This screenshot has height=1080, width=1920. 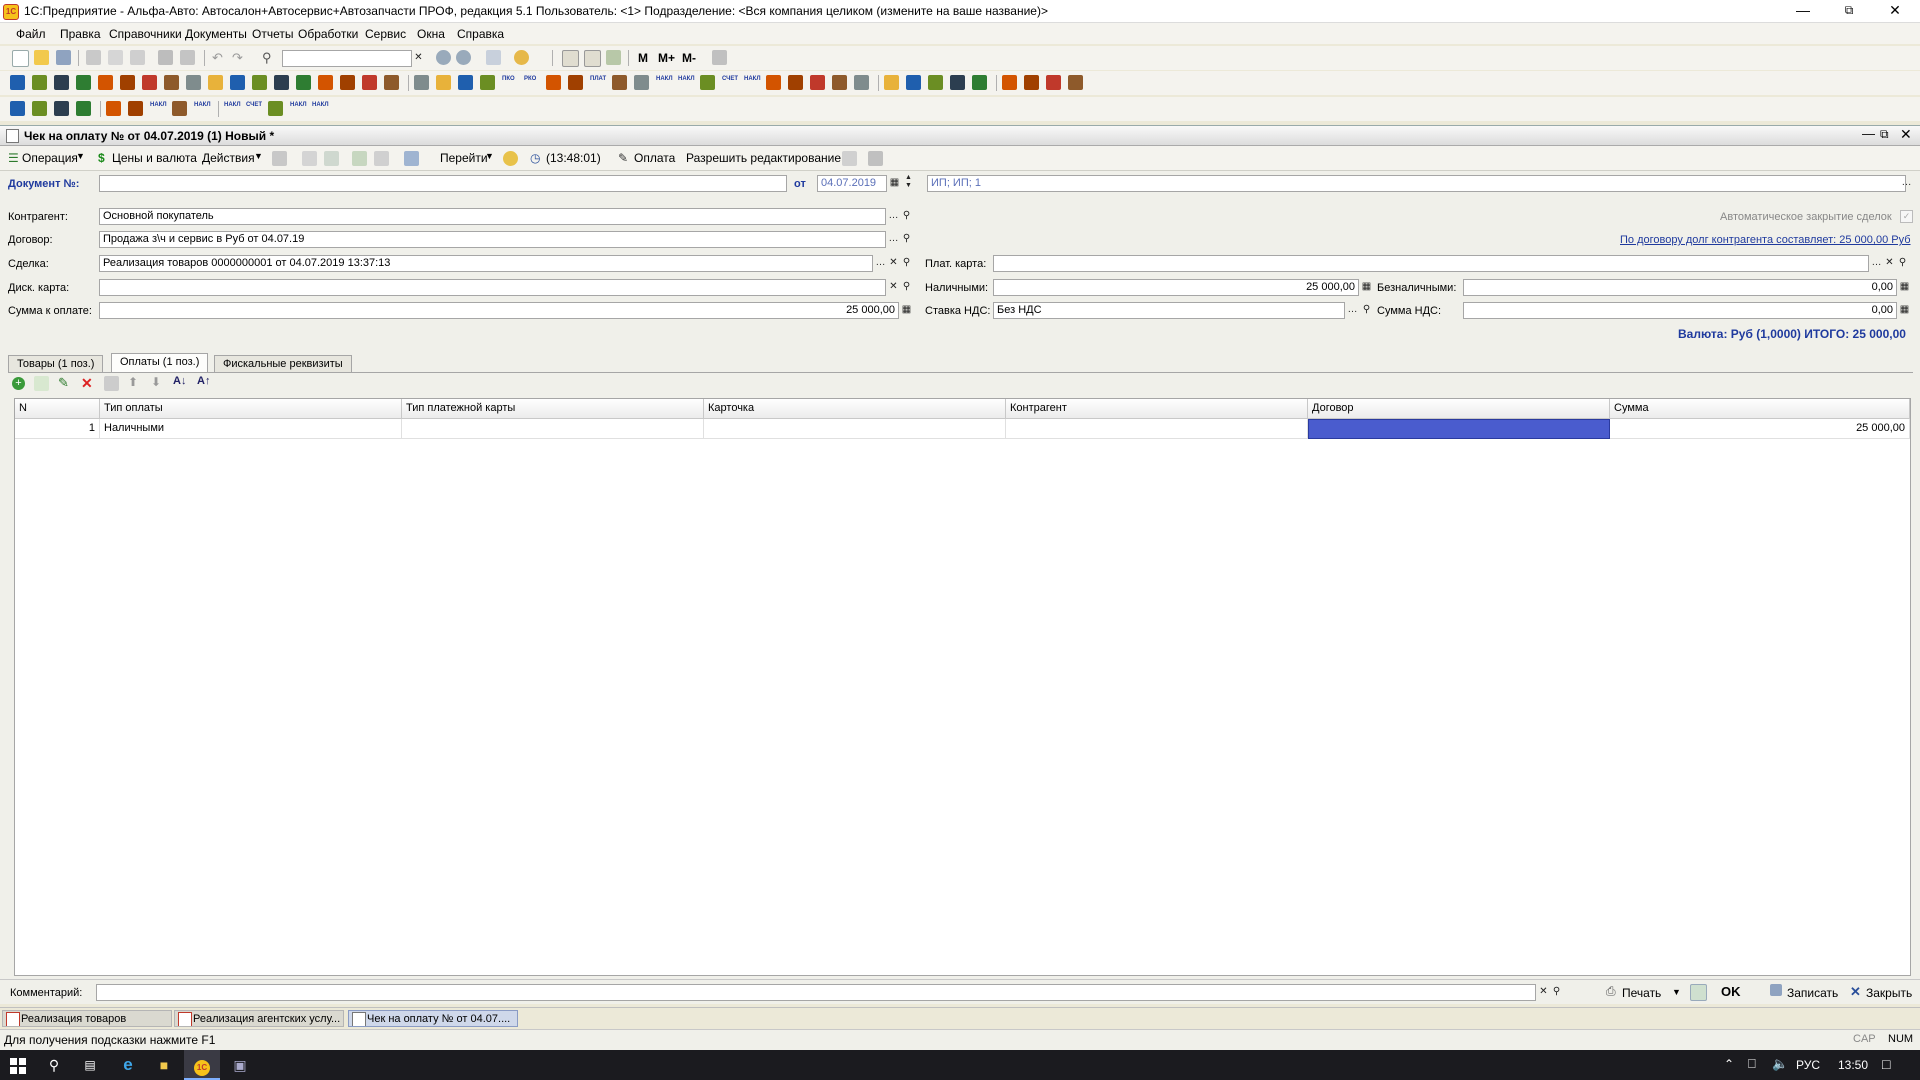 I want to click on language-indicator: РУС, so click(x=1808, y=1065).